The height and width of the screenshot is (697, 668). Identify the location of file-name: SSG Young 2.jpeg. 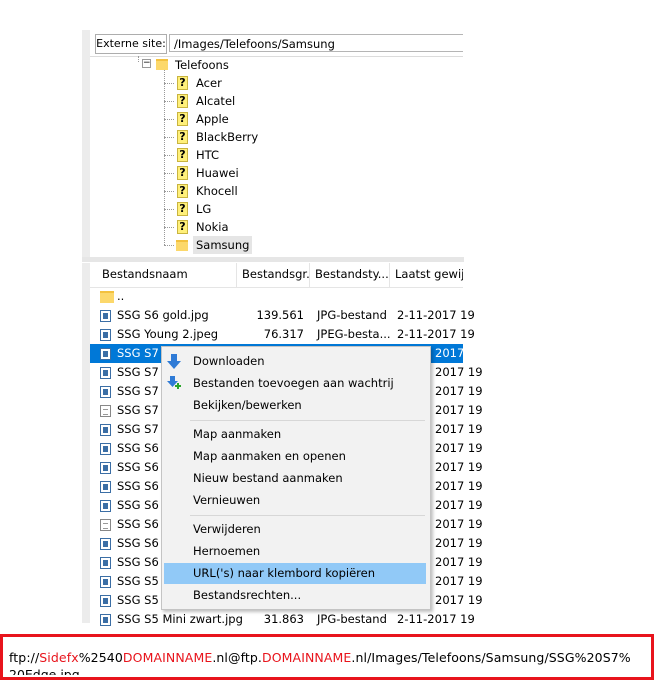
(168, 334).